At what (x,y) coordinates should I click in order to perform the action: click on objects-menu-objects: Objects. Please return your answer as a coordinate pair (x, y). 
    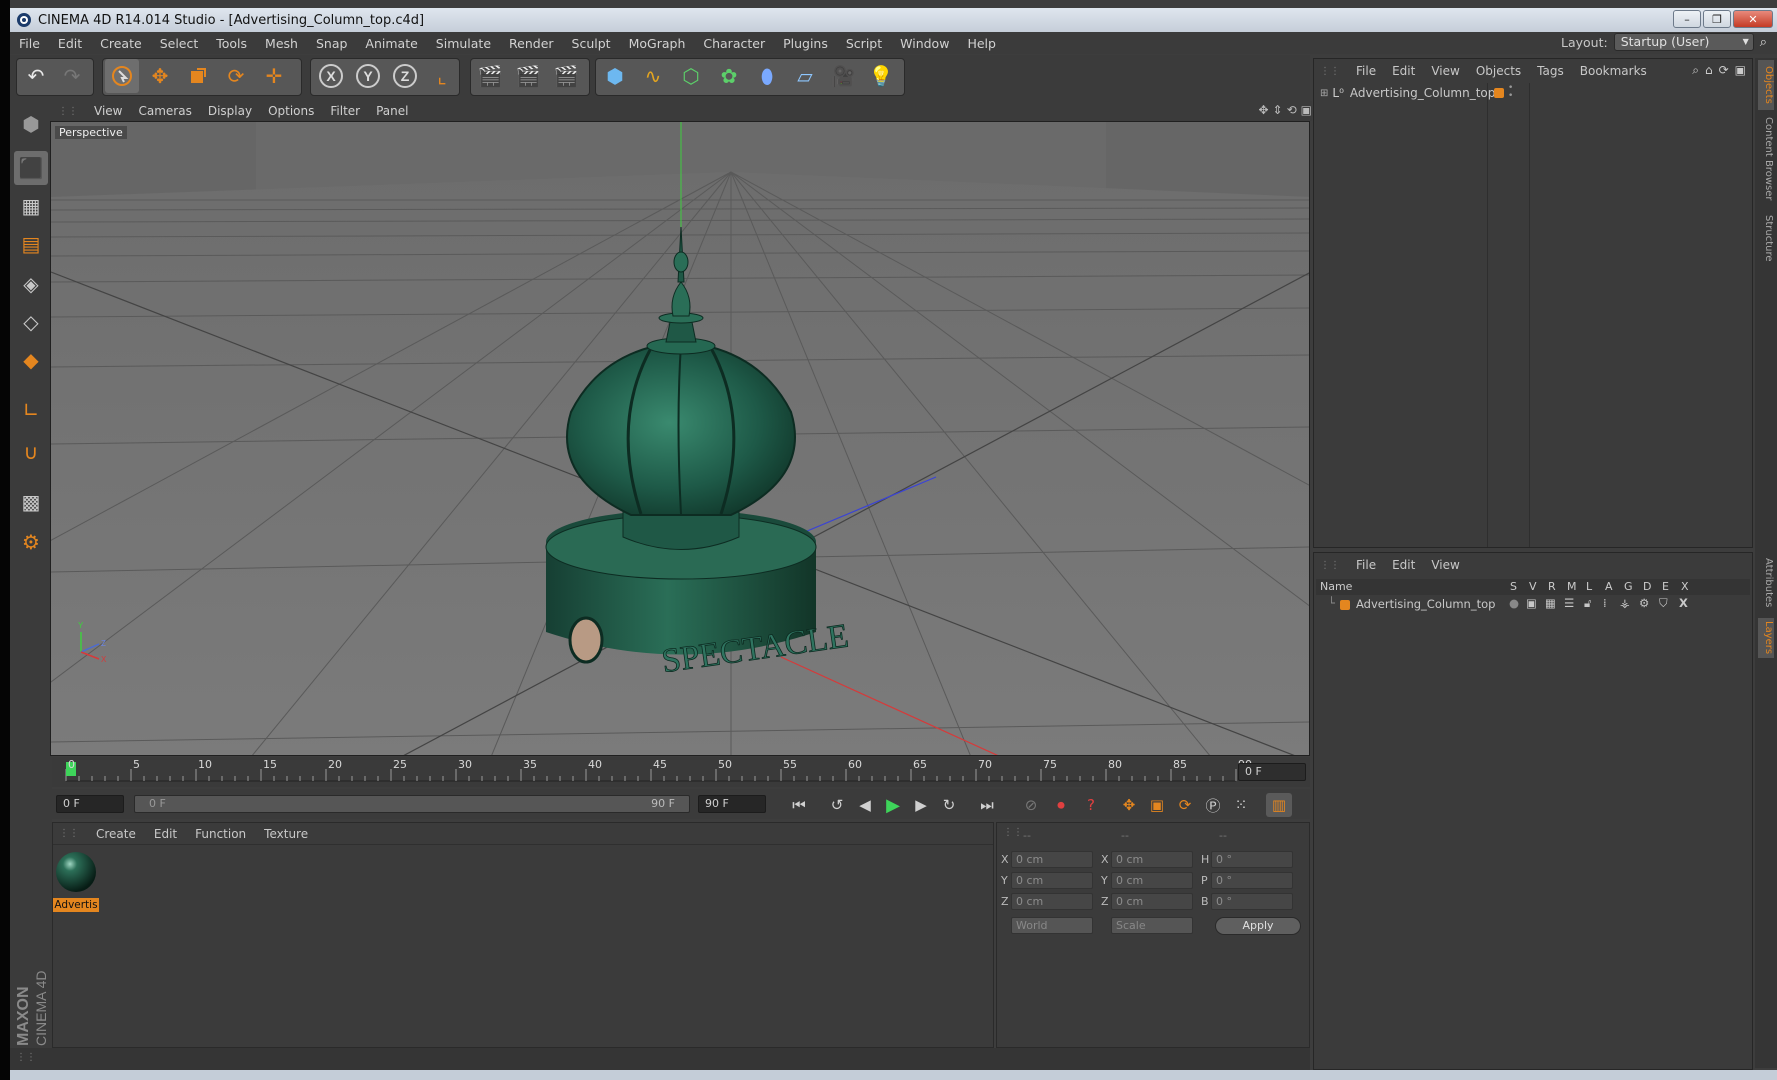
    Looking at the image, I should click on (1498, 71).